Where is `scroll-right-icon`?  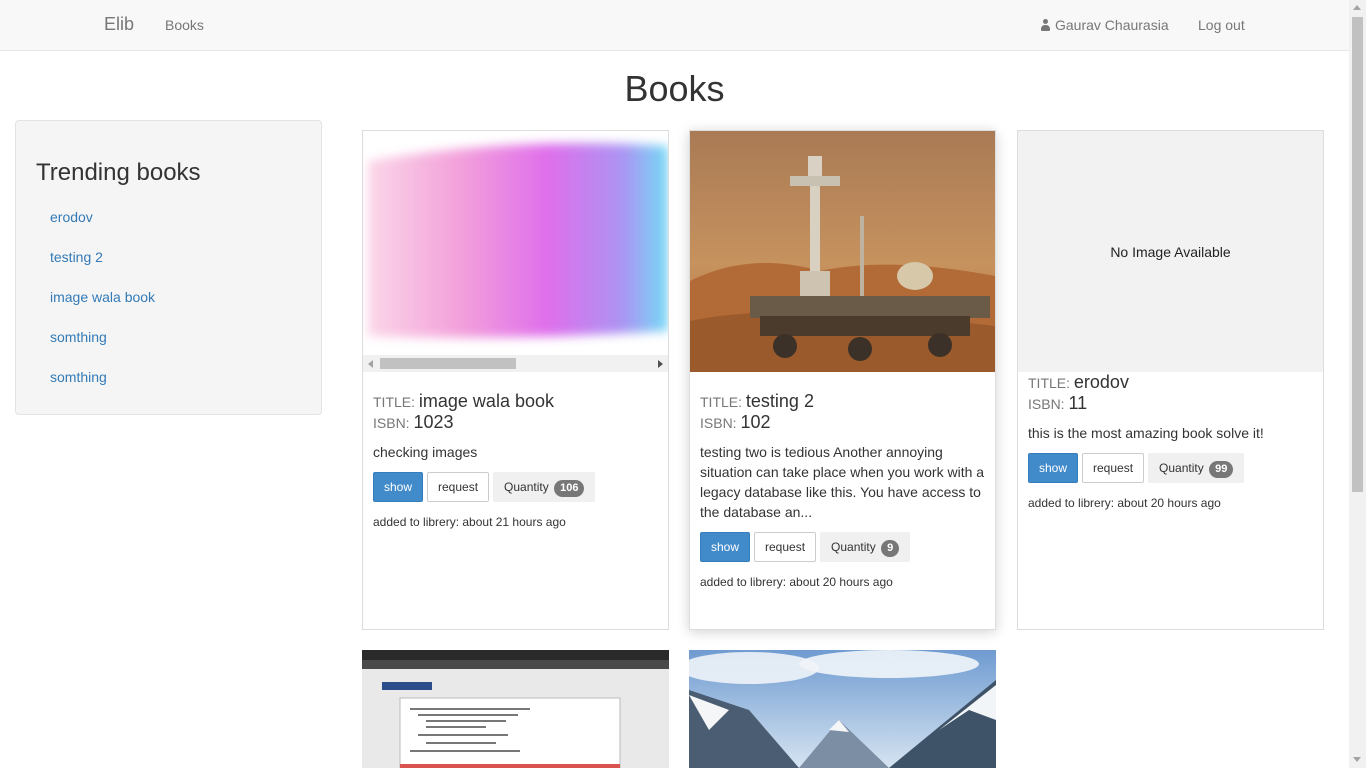 scroll-right-icon is located at coordinates (660, 364).